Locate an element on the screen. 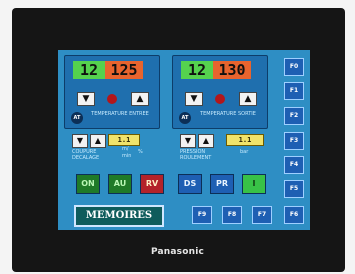 This screenshot has height=274, width=355. pression-value-display: 1.1 is located at coordinates (245, 140).